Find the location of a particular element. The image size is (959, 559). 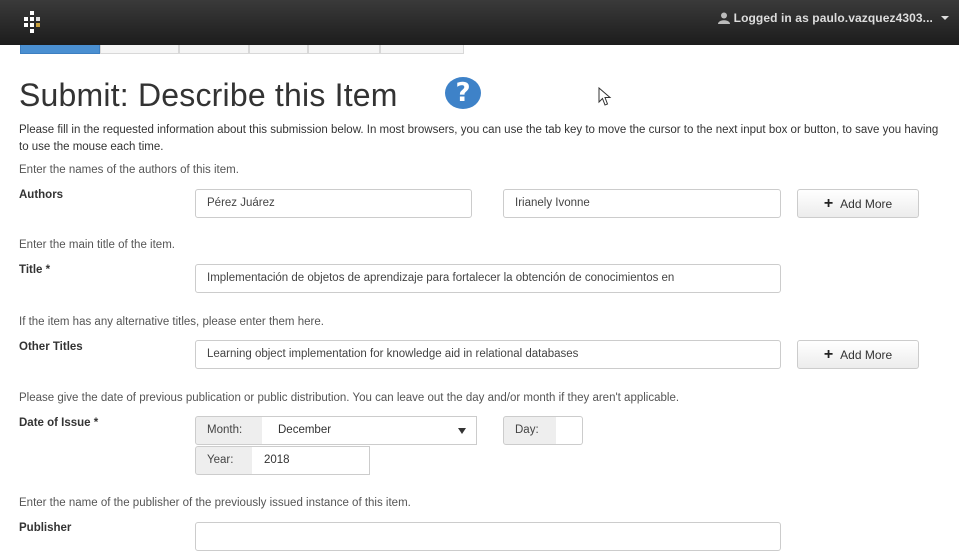

year-input: 2018 is located at coordinates (311, 460).